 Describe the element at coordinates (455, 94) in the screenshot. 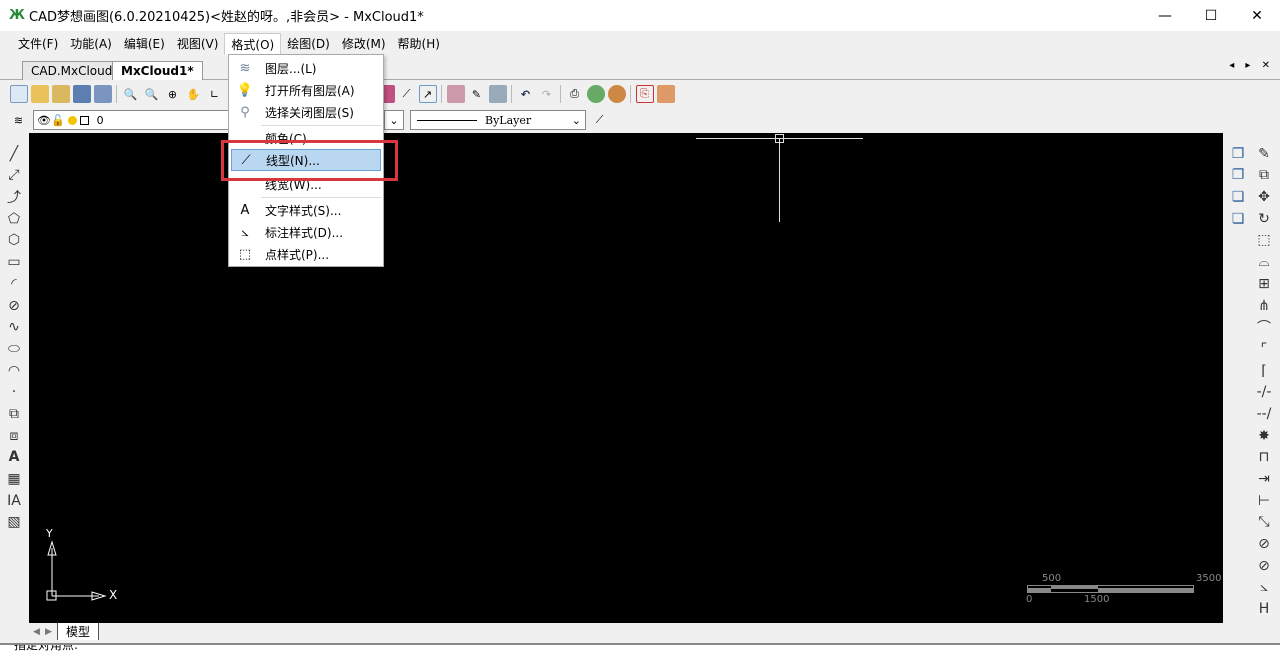

I see `text-find-icon` at that location.